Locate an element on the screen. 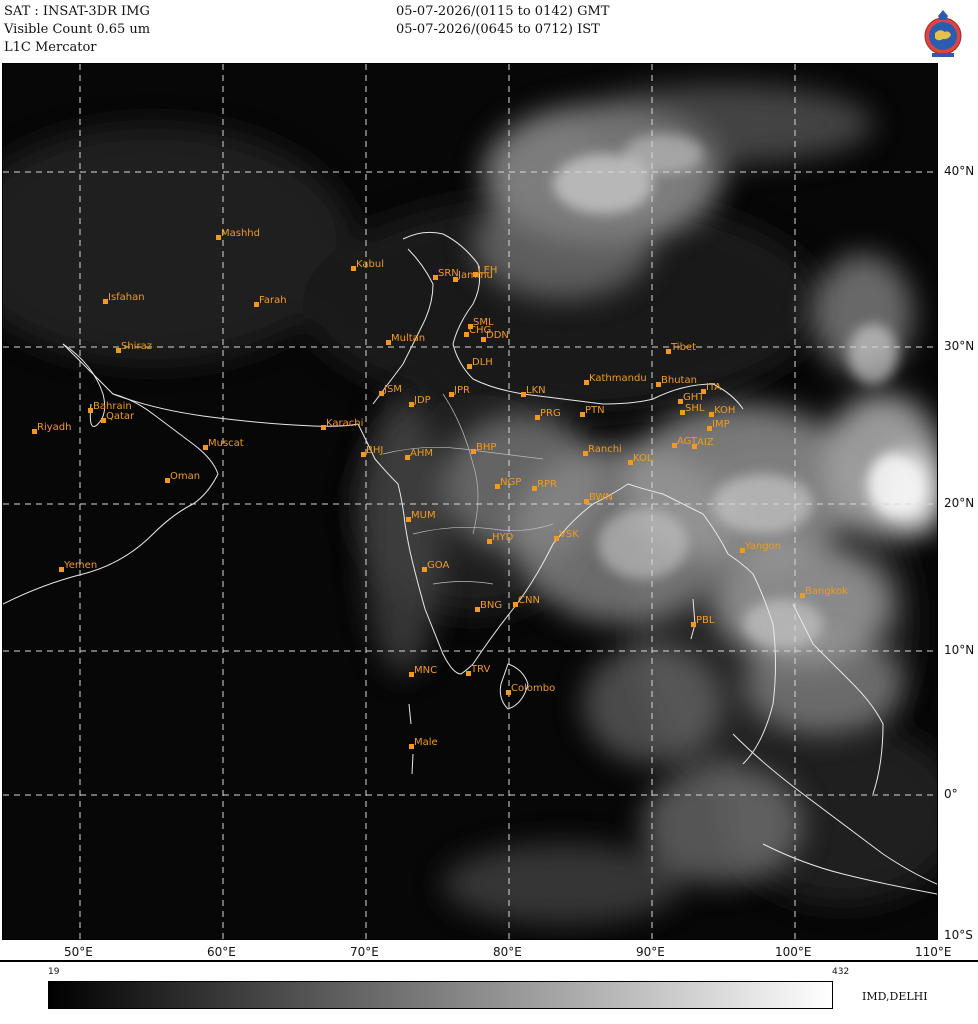 This screenshot has width=978, height=1024. city-label: DLH is located at coordinates (482, 362).